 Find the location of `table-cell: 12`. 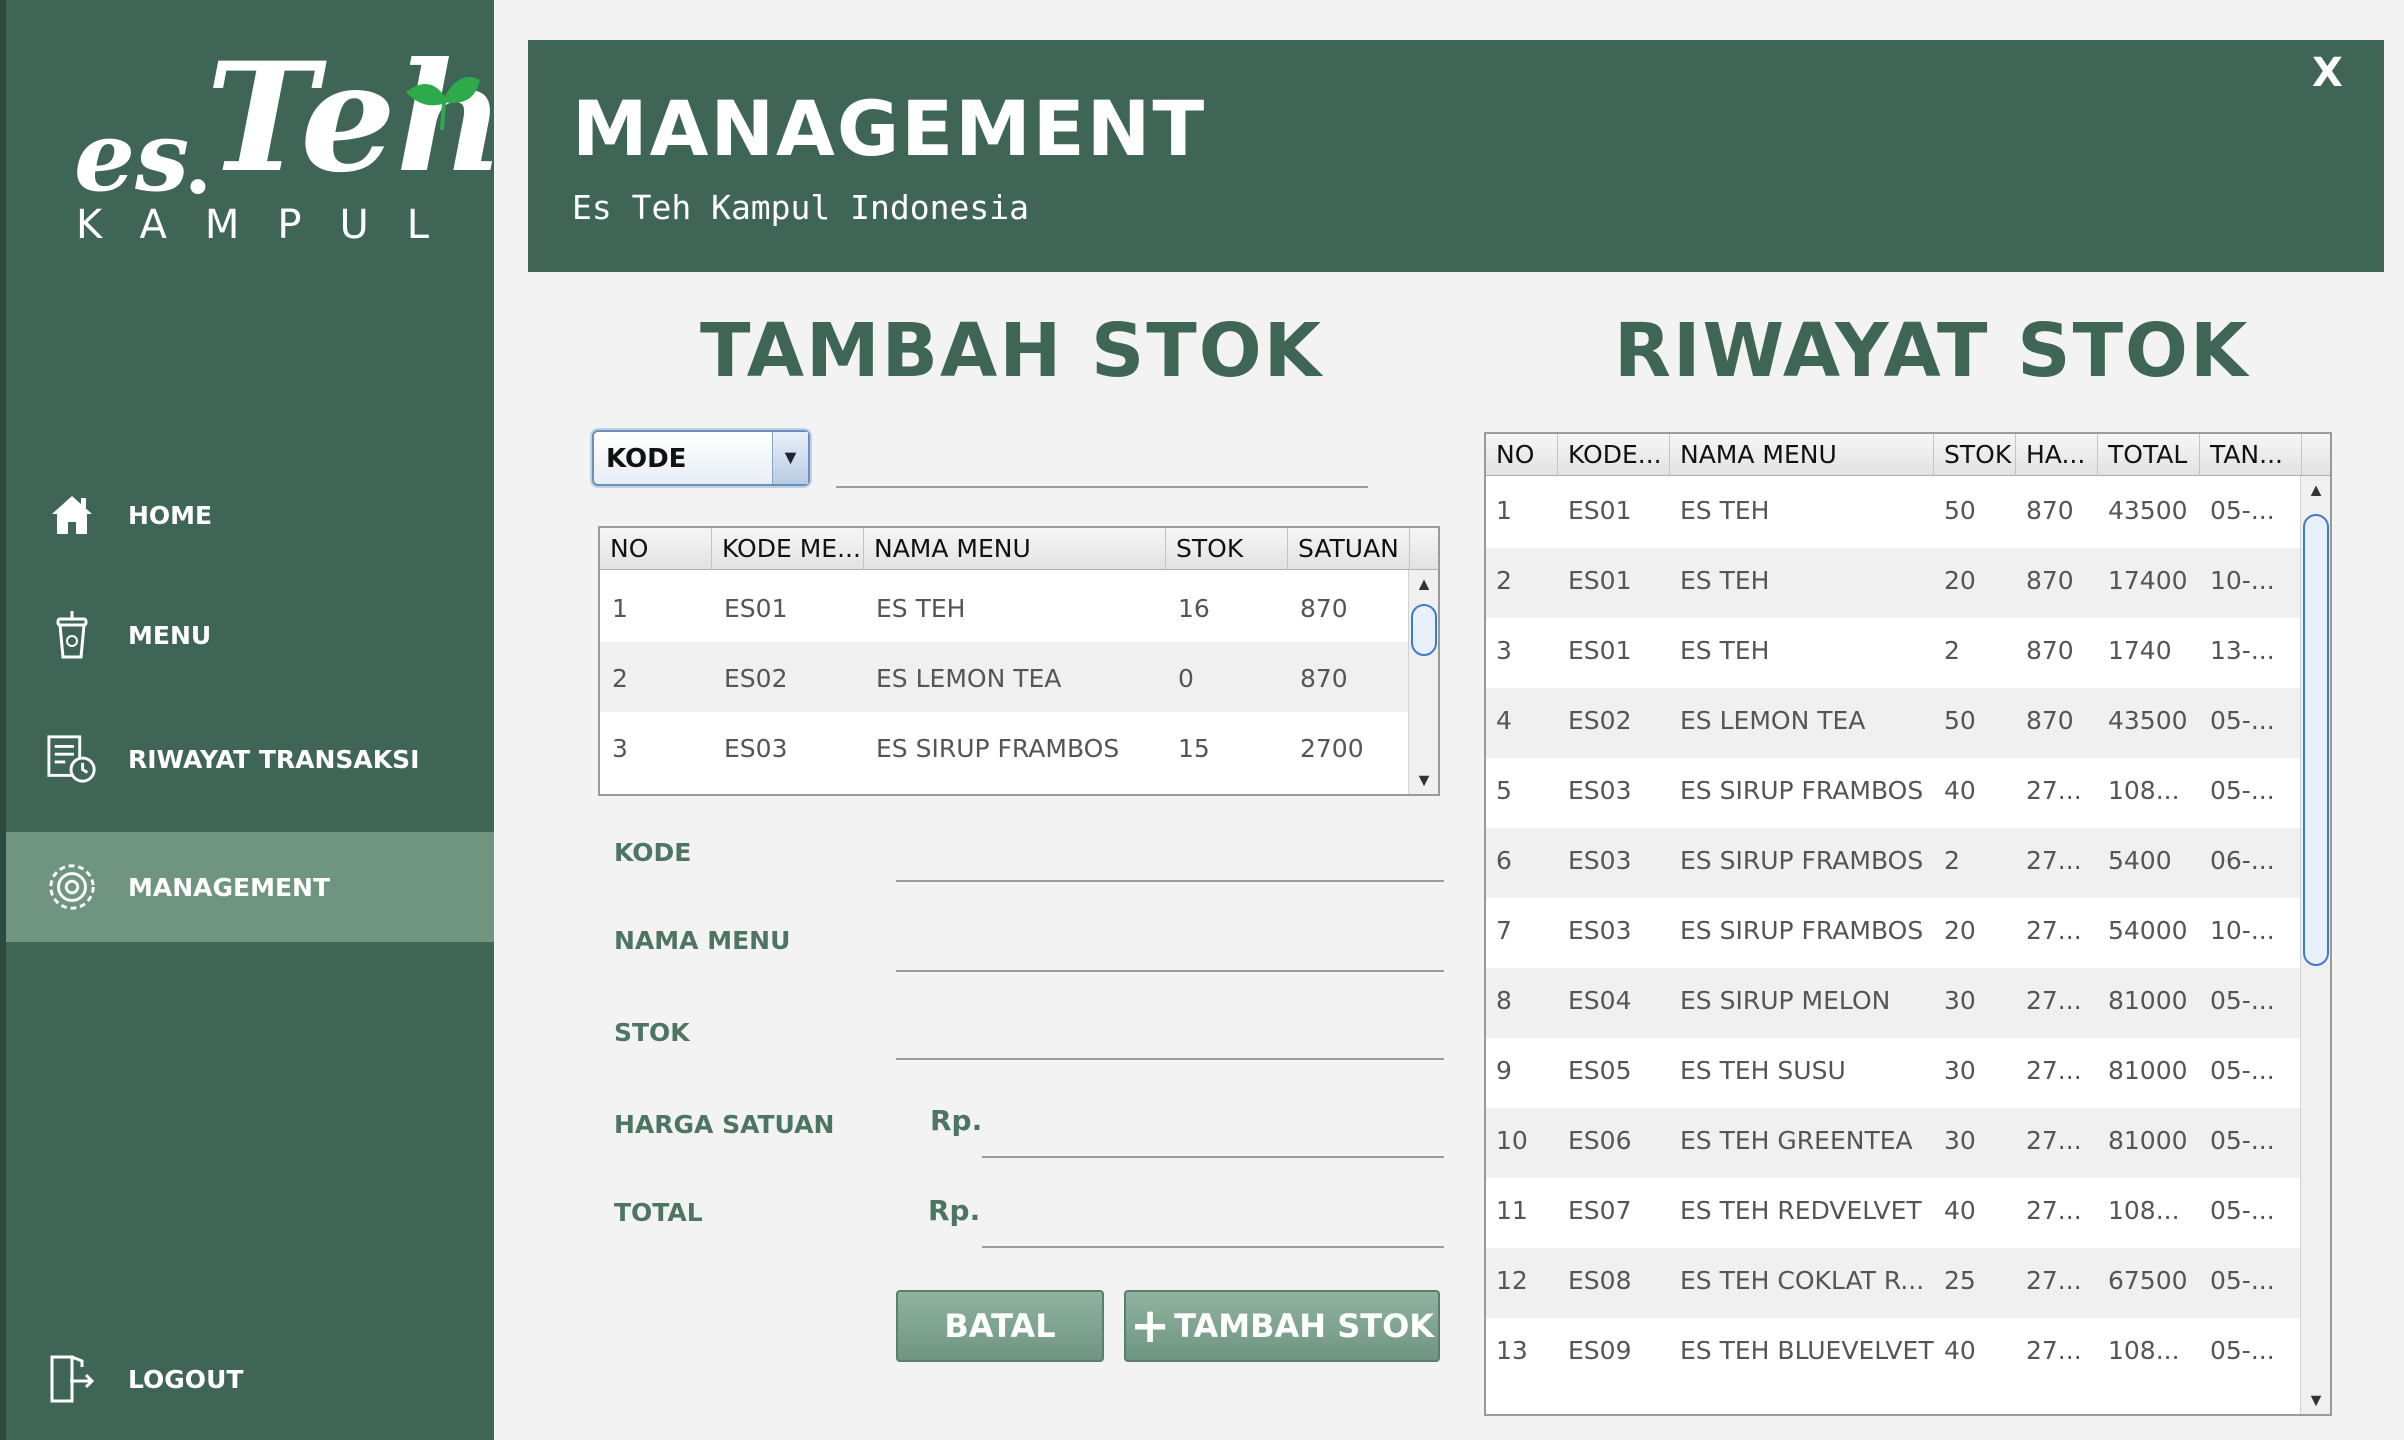

table-cell: 12 is located at coordinates (1512, 1280).